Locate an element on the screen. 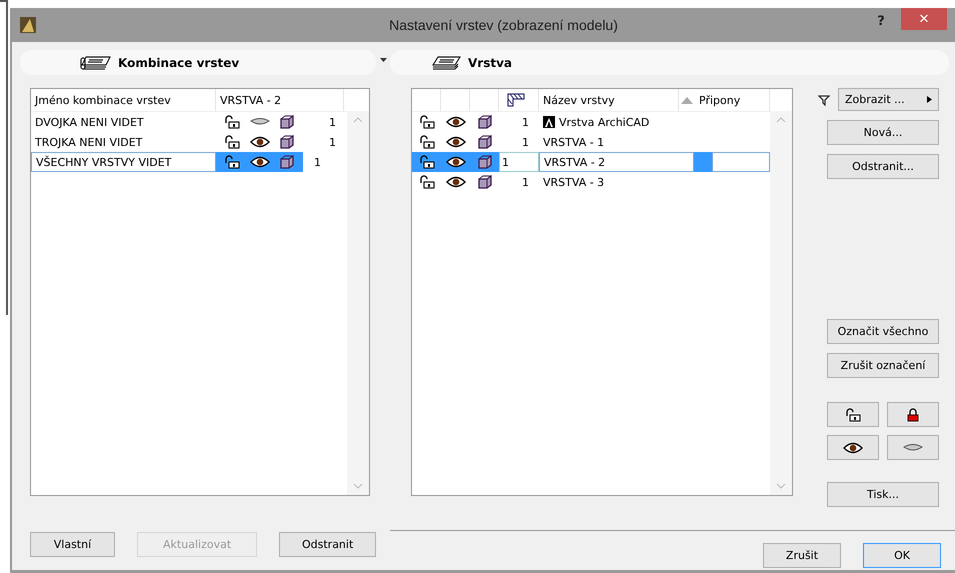 This screenshot has width=955, height=573. layer-row: 1 Vrstva ArchiCAD is located at coordinates (591, 122).